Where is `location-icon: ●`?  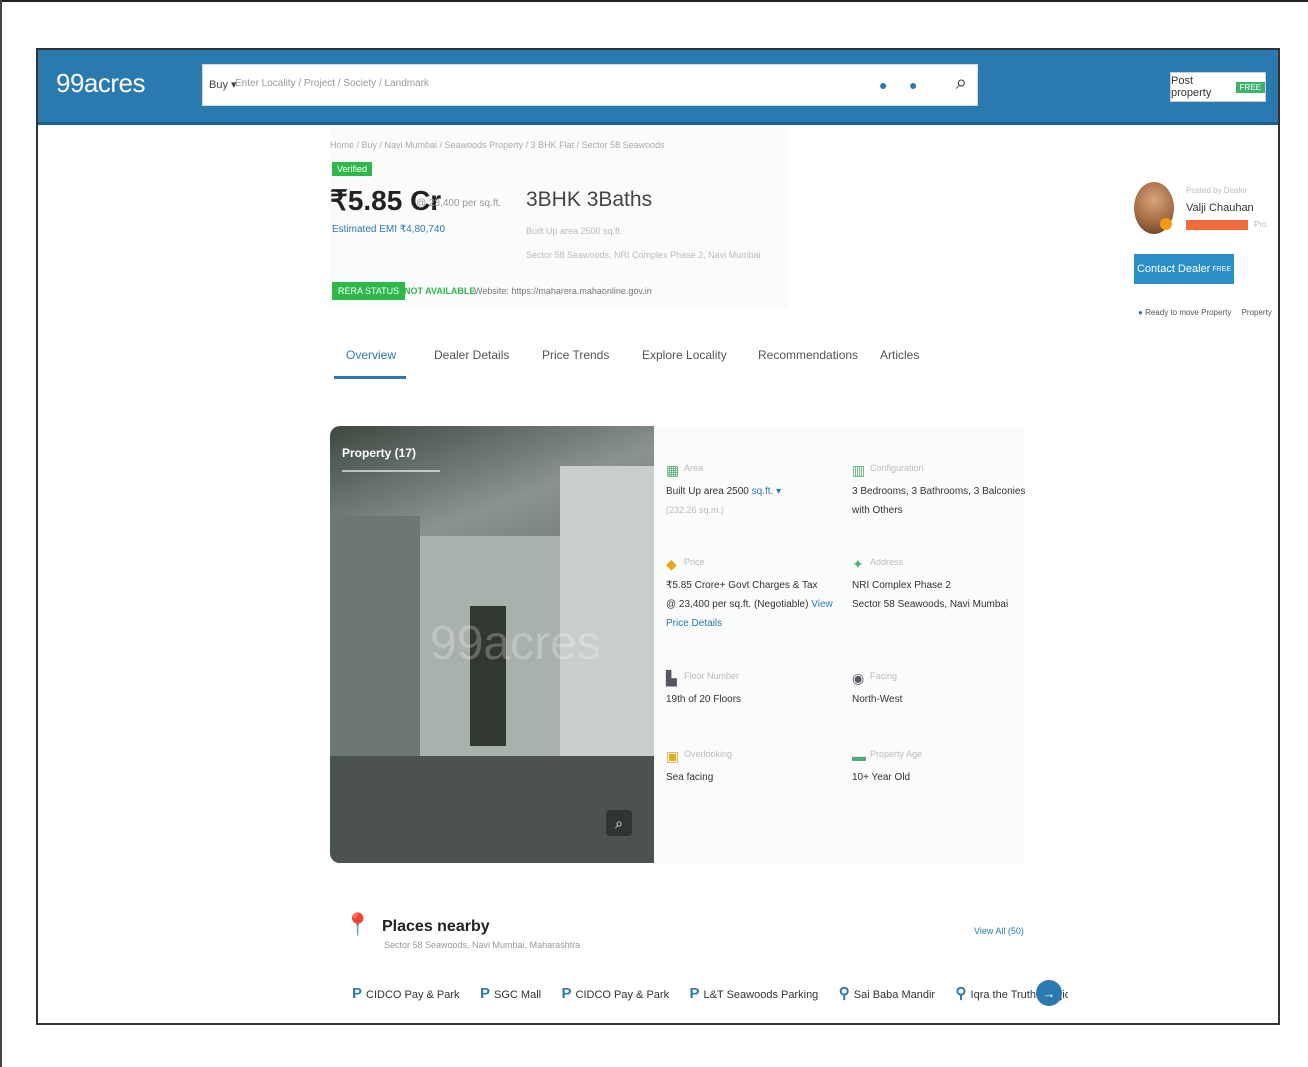 location-icon: ● is located at coordinates (883, 85).